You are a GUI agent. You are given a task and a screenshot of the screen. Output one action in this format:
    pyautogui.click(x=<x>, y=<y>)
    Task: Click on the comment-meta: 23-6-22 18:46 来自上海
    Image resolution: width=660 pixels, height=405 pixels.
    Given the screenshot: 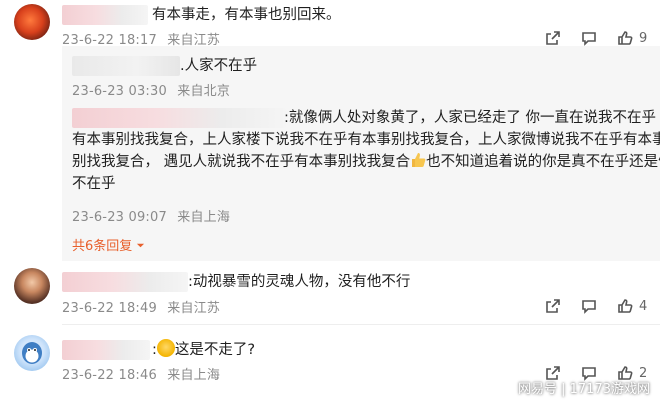 What is the action you would take?
    pyautogui.click(x=141, y=373)
    